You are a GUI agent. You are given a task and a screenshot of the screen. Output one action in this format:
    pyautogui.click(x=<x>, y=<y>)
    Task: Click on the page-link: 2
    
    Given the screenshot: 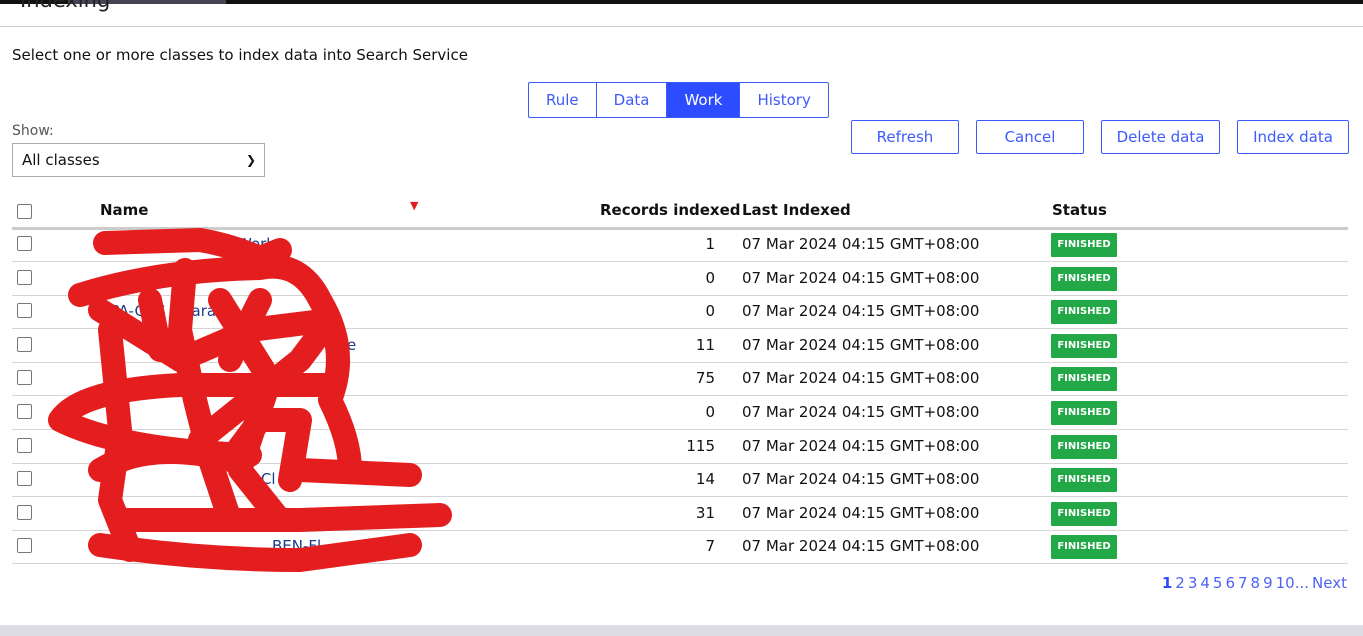 What is the action you would take?
    pyautogui.click(x=1180, y=583)
    